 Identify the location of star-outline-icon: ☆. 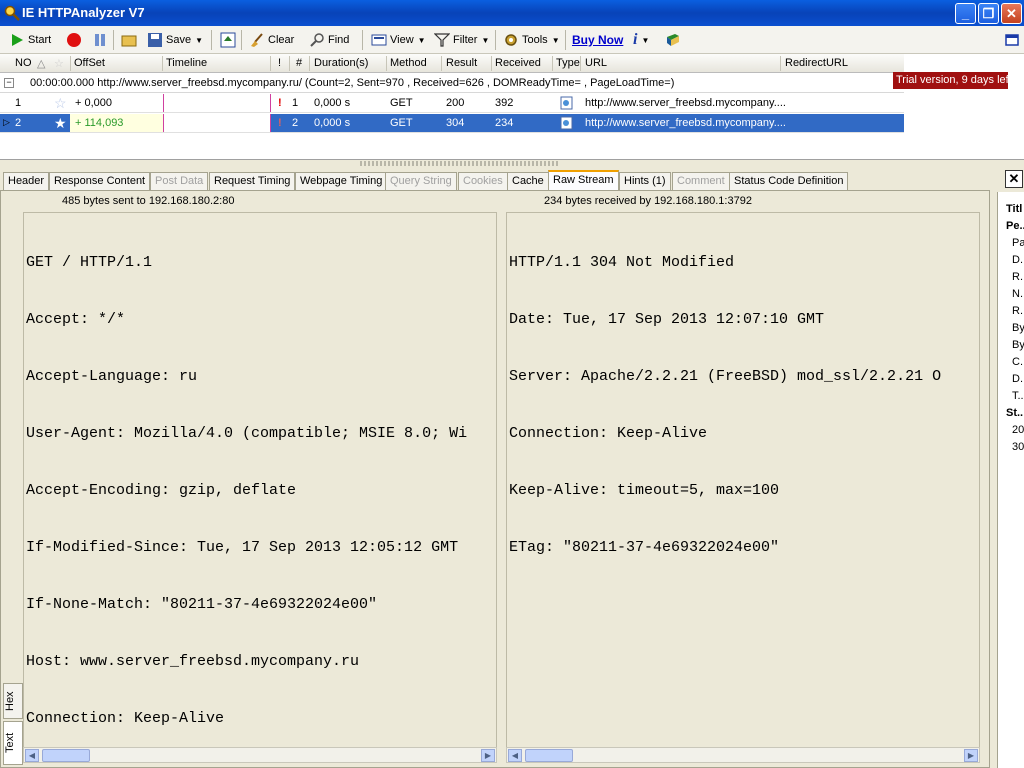
(60, 103).